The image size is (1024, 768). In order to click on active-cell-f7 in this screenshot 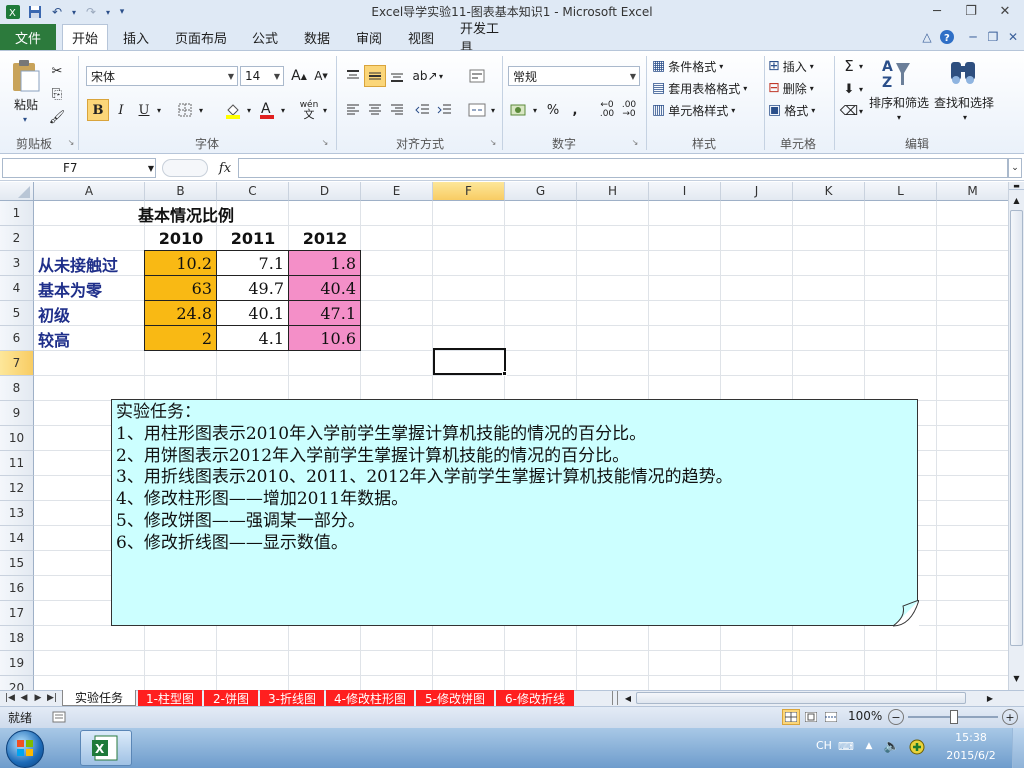, I will do `click(469, 361)`.